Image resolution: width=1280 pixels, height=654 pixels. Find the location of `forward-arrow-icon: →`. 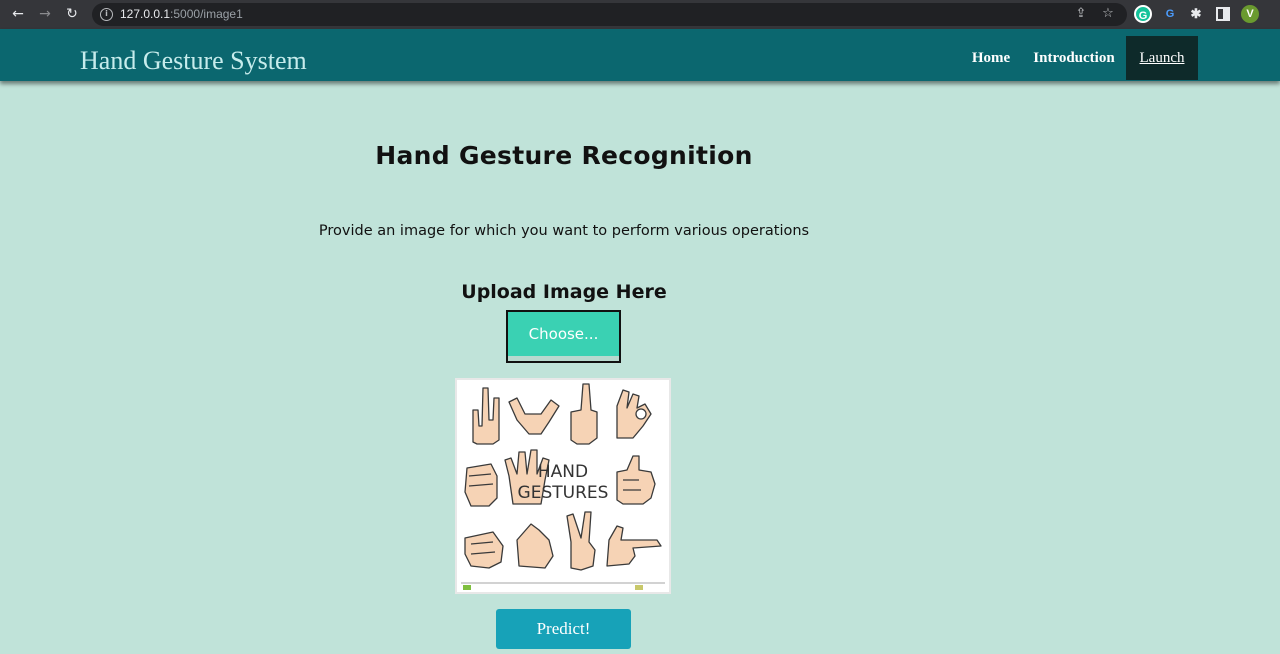

forward-arrow-icon: → is located at coordinates (45, 14).